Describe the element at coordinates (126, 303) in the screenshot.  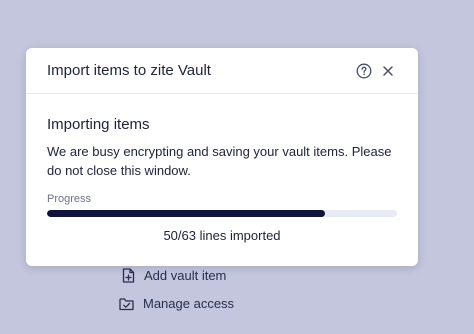
I see `folder-check-icon` at that location.